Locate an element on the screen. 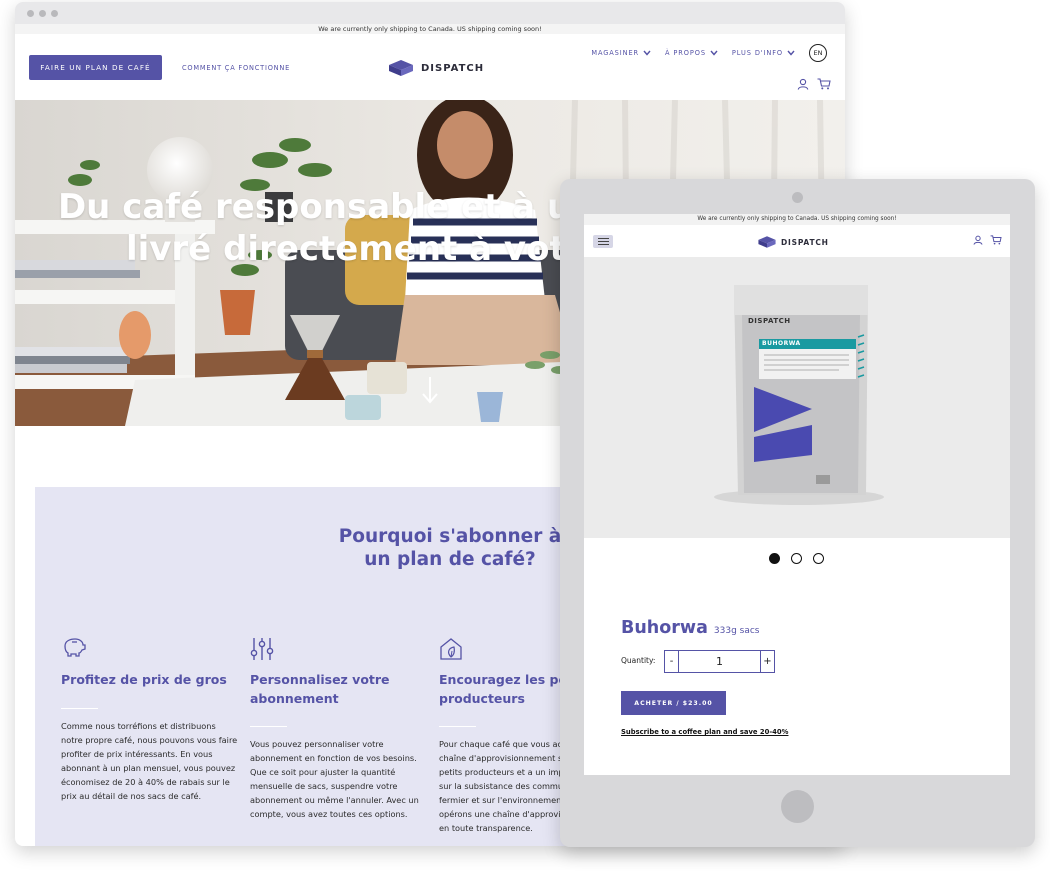 This screenshot has width=1050, height=875. coffee-bag-photo is located at coordinates (797, 397).